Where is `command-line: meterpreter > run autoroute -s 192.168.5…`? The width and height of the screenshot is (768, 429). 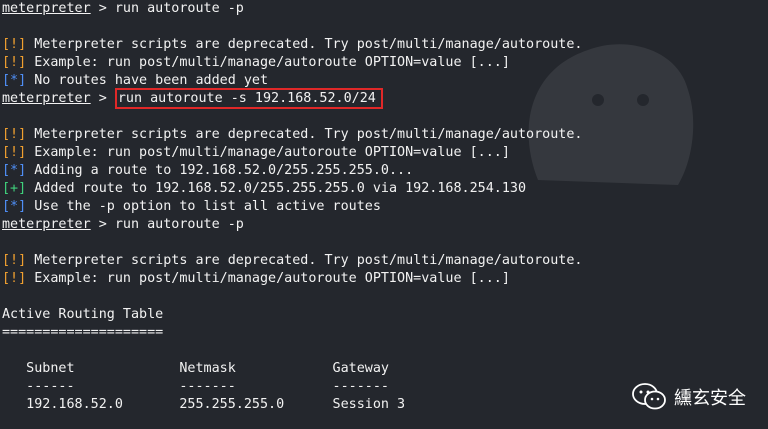 command-line: meterpreter > run autoroute -s 192.168.5… is located at coordinates (385, 98).